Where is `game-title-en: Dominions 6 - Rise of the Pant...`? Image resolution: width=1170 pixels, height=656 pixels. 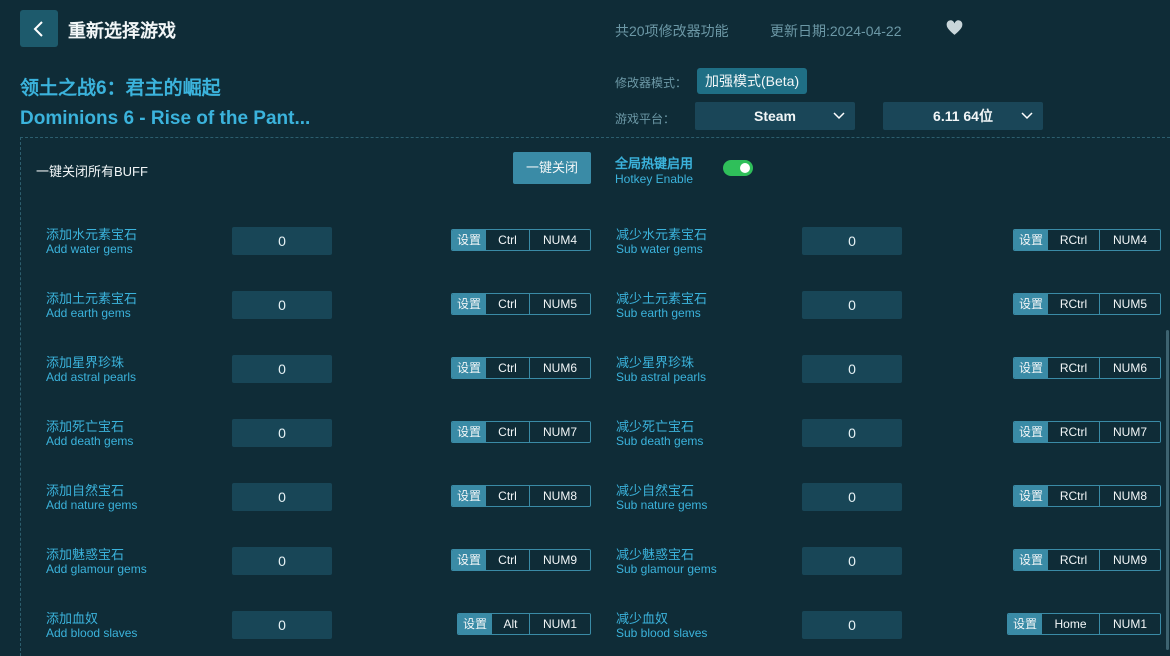
game-title-en: Dominions 6 - Rise of the Pant... is located at coordinates (165, 118).